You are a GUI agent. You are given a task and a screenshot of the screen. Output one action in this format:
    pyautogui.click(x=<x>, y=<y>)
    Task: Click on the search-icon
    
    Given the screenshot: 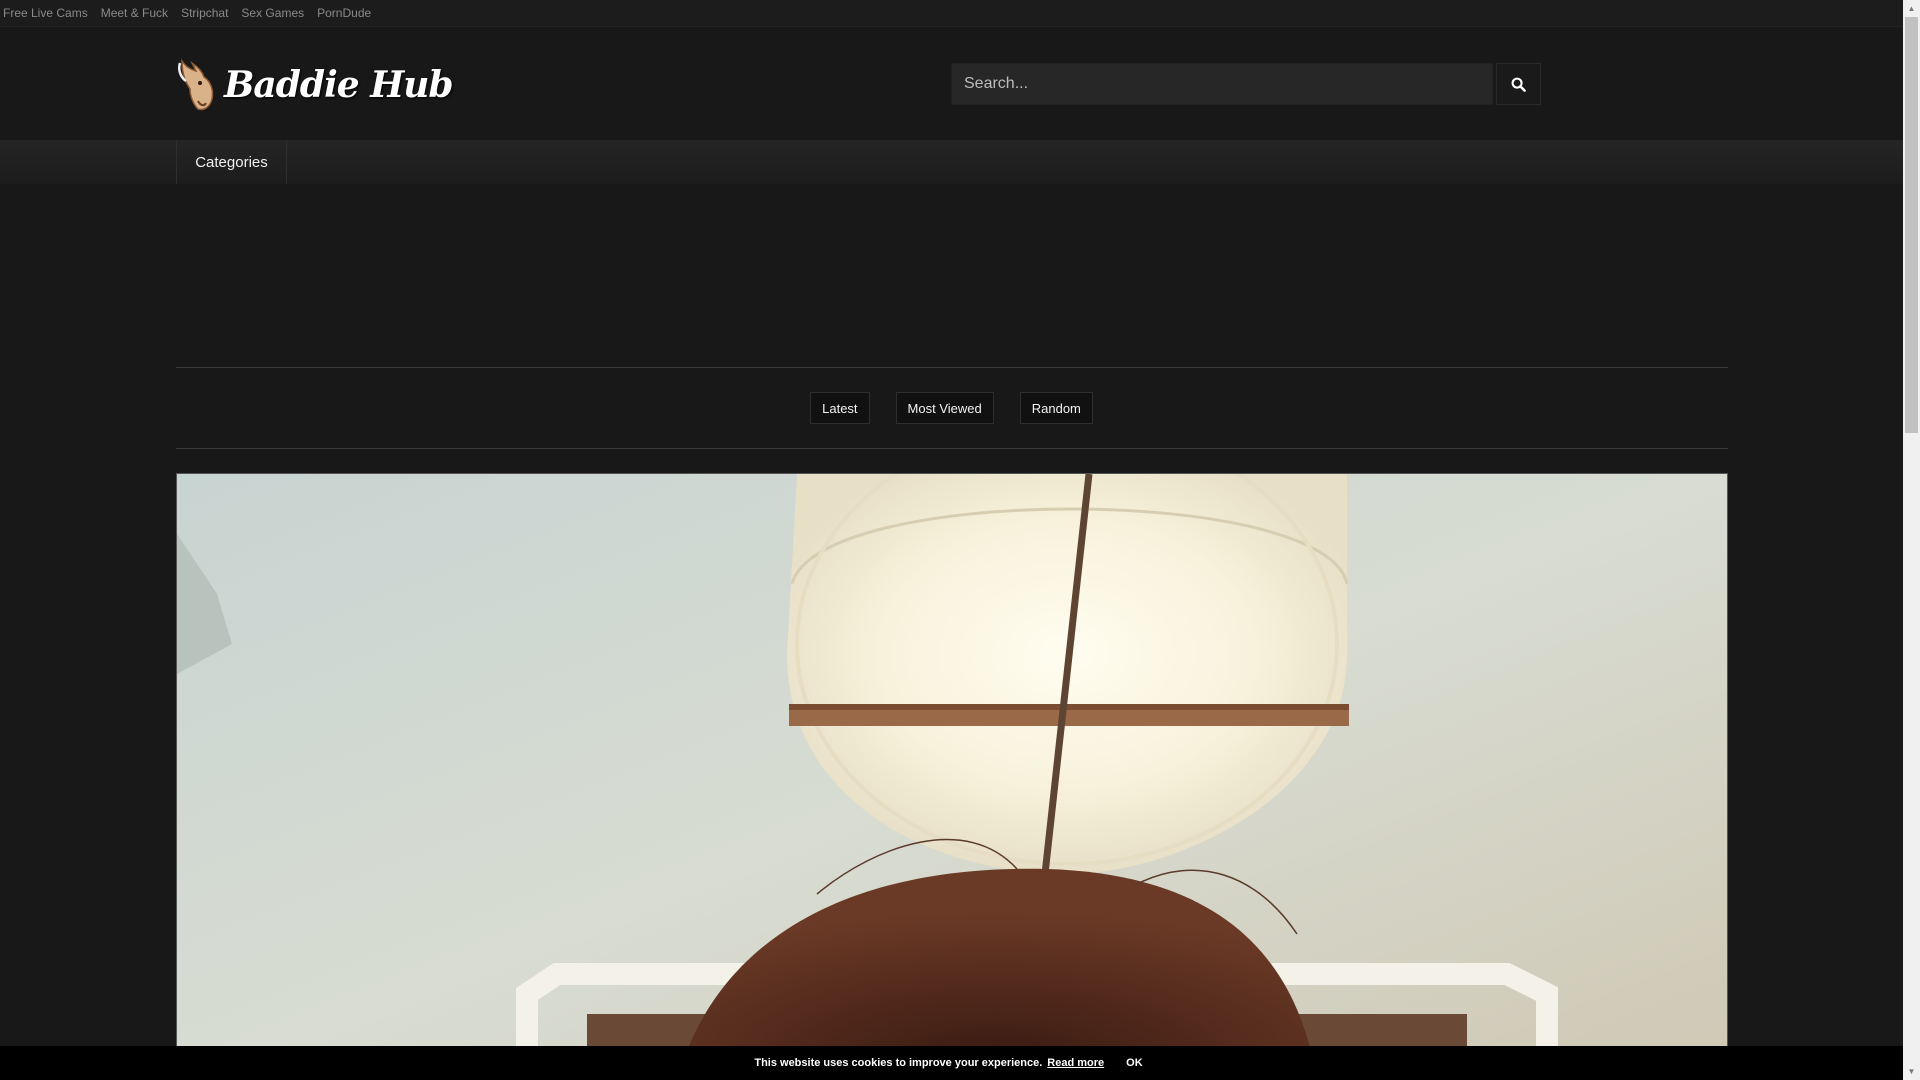 What is the action you would take?
    pyautogui.click(x=1518, y=84)
    